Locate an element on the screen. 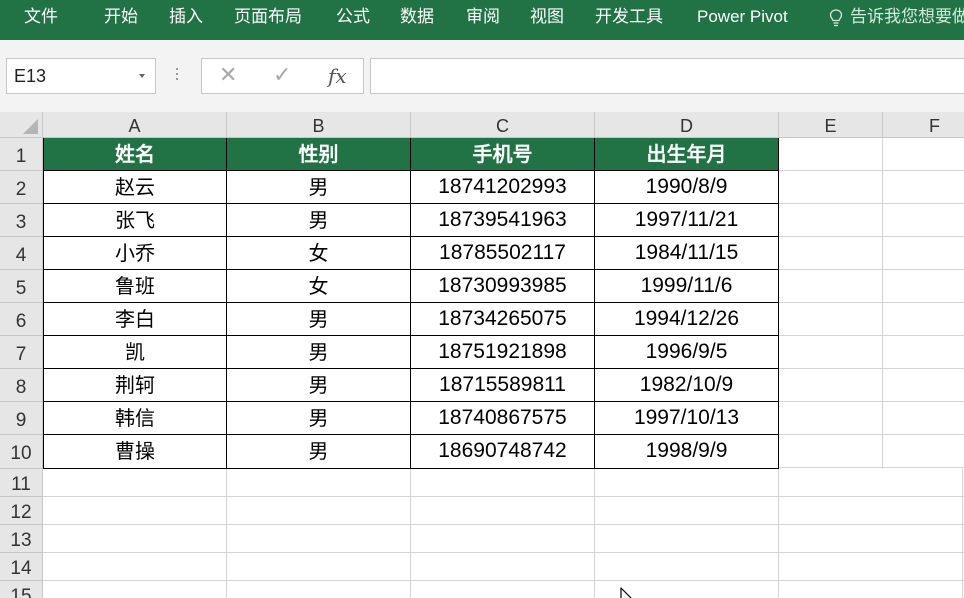  table-cell: 韩信 is located at coordinates (135, 418).